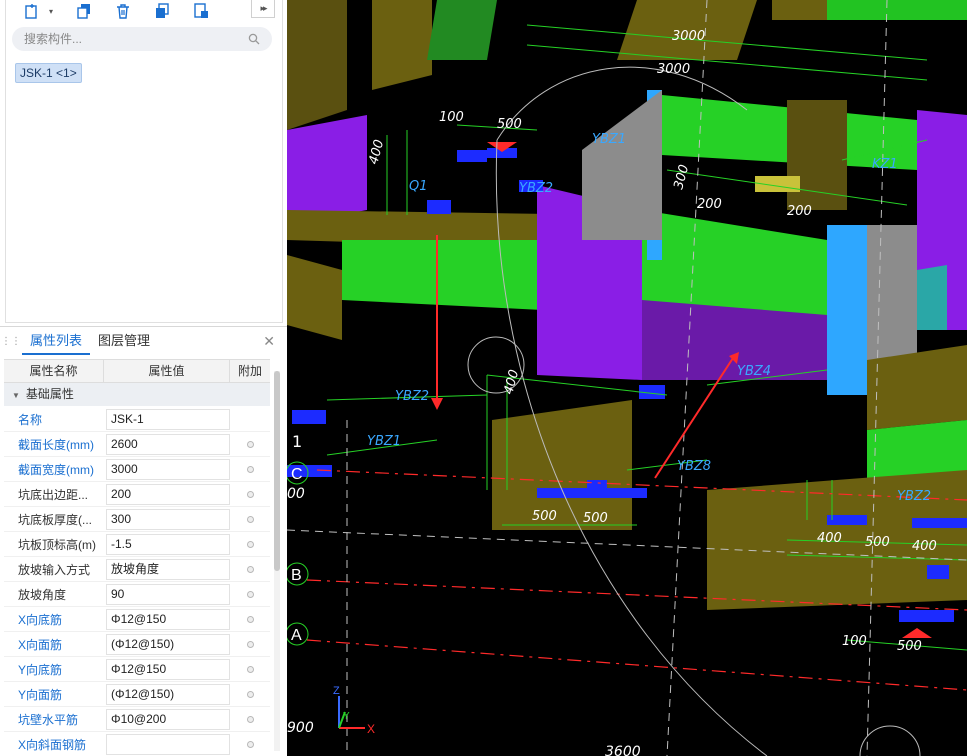  Describe the element at coordinates (30, 419) in the screenshot. I see `property-name: 名称` at that location.